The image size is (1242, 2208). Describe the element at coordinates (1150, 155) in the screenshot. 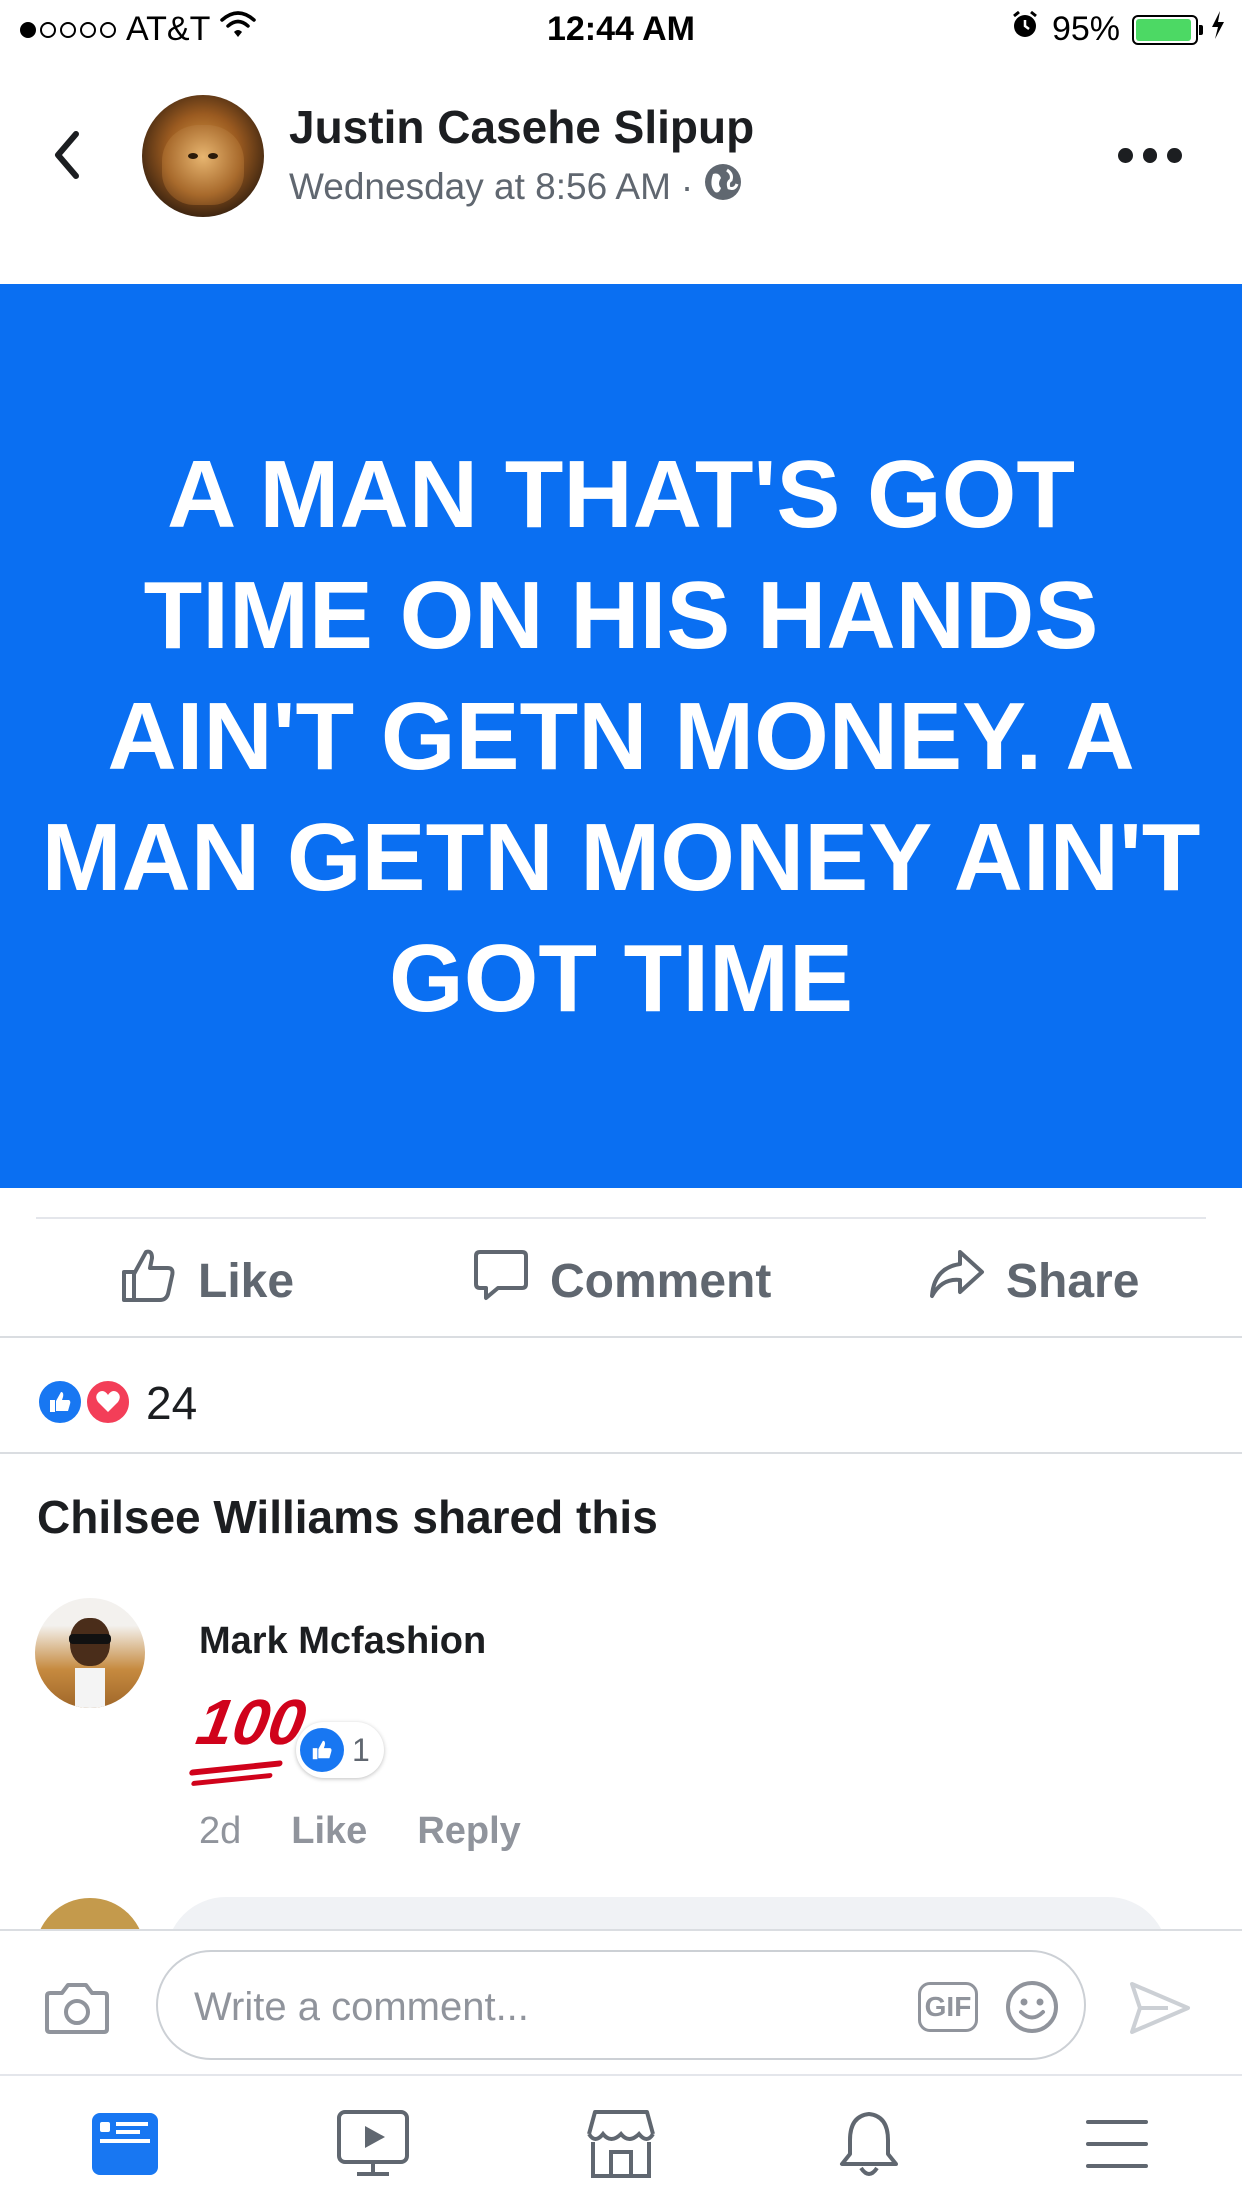

I see `more-options-button` at that location.